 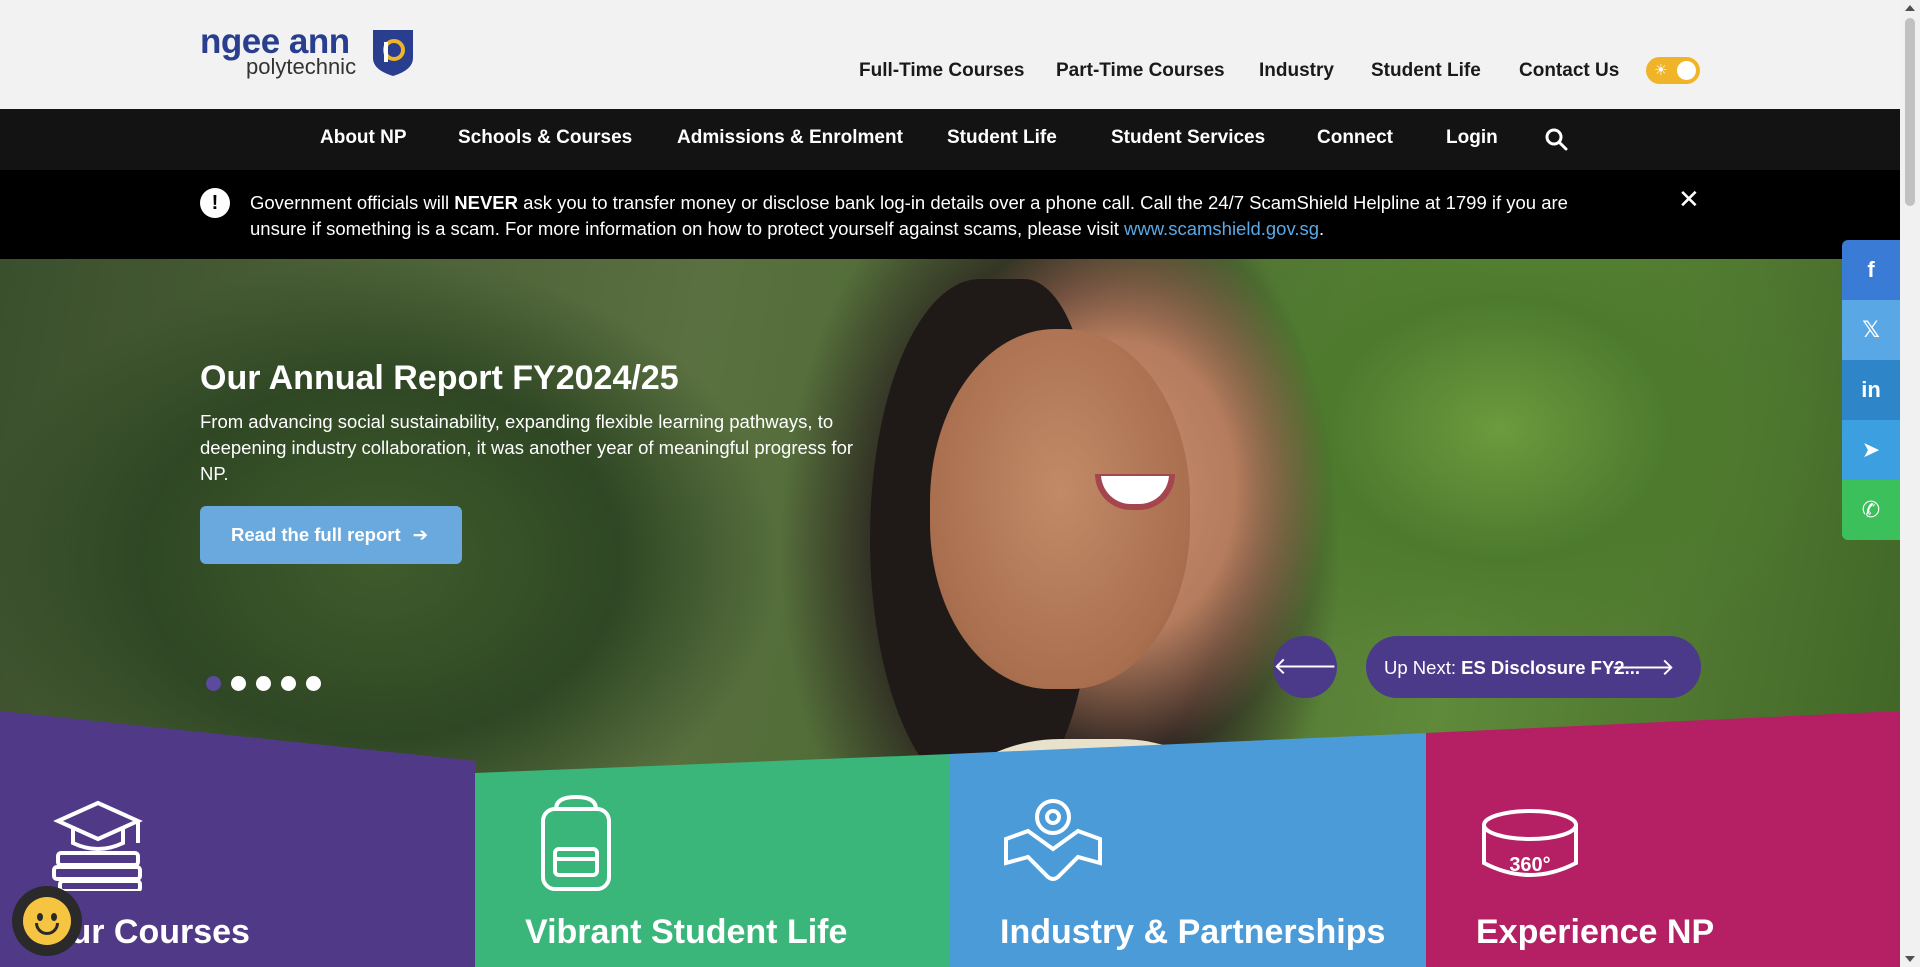 What do you see at coordinates (1663, 839) in the screenshot?
I see `tile-experience-np: 360° Experience NP` at bounding box center [1663, 839].